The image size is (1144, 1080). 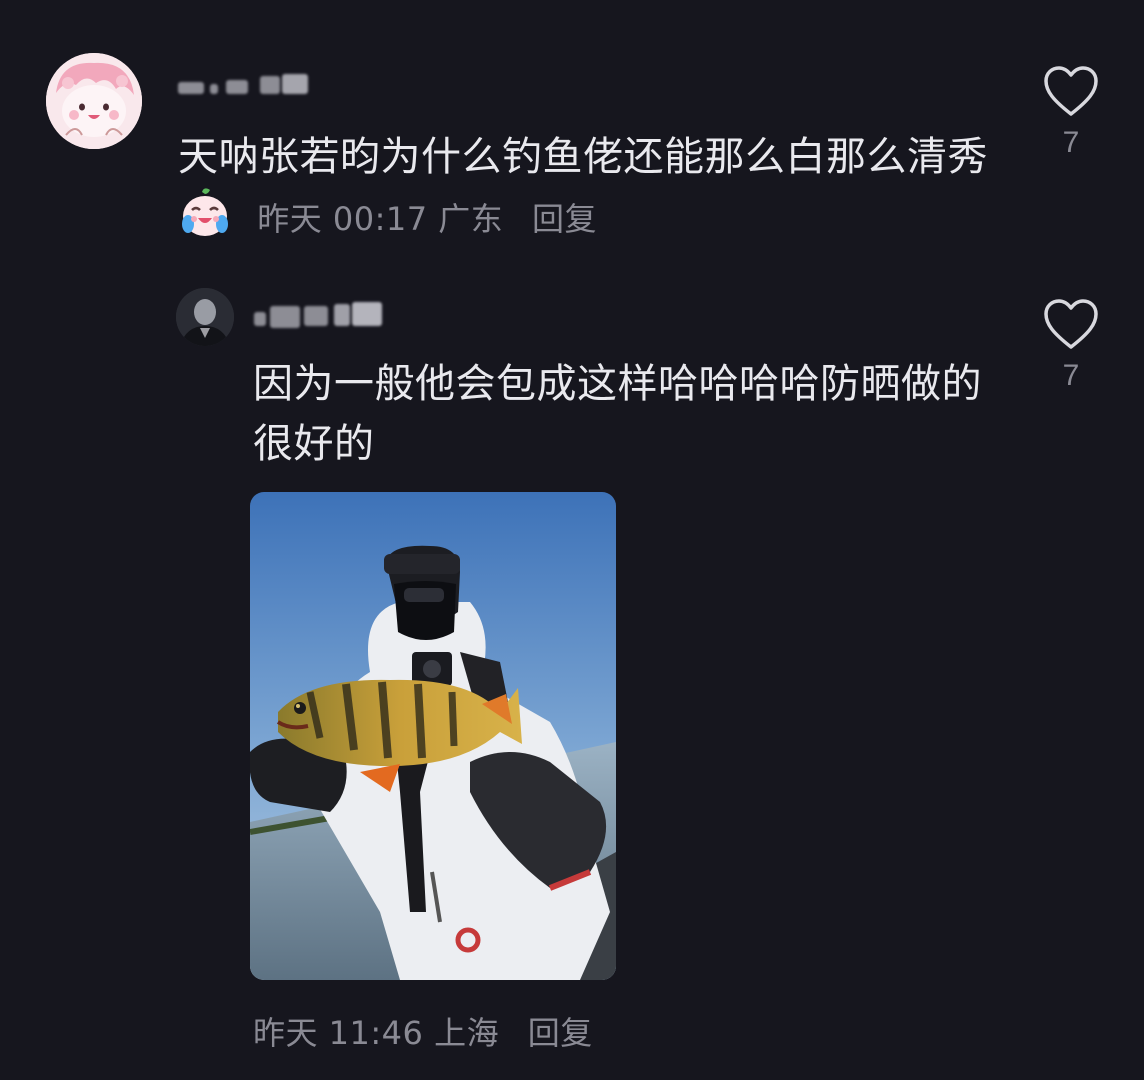 What do you see at coordinates (342, 219) in the screenshot?
I see `comment-time: 昨天 00:17` at bounding box center [342, 219].